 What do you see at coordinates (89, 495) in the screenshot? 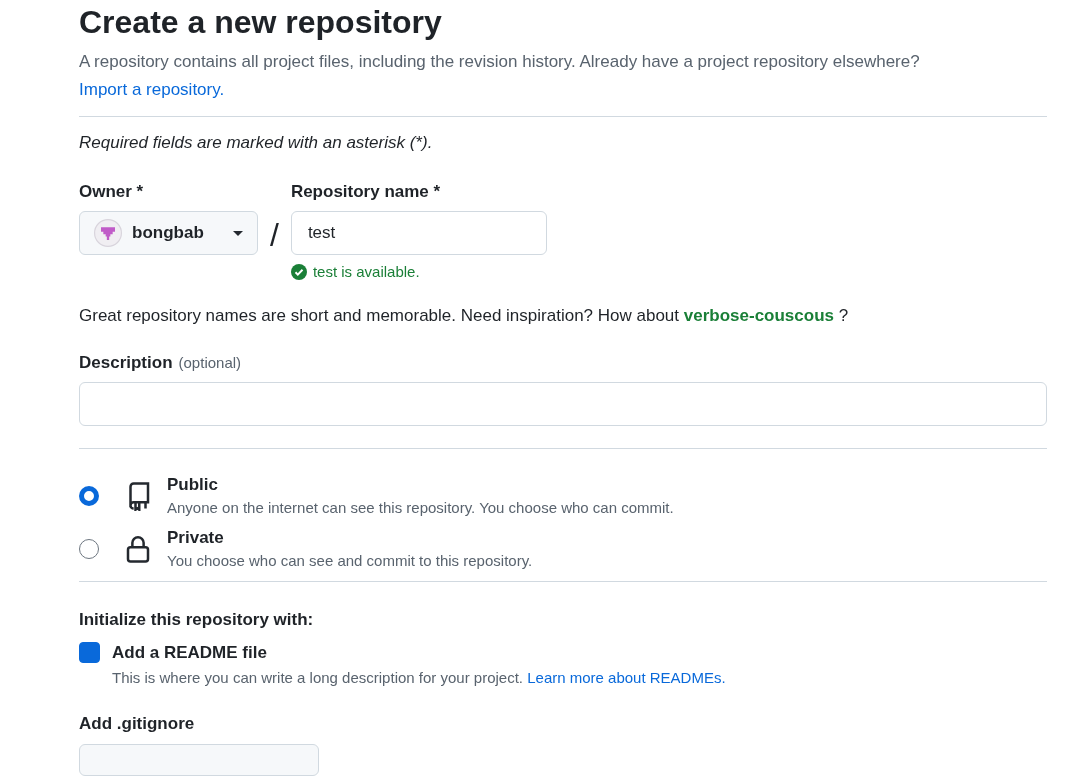
I see `radio-button` at bounding box center [89, 495].